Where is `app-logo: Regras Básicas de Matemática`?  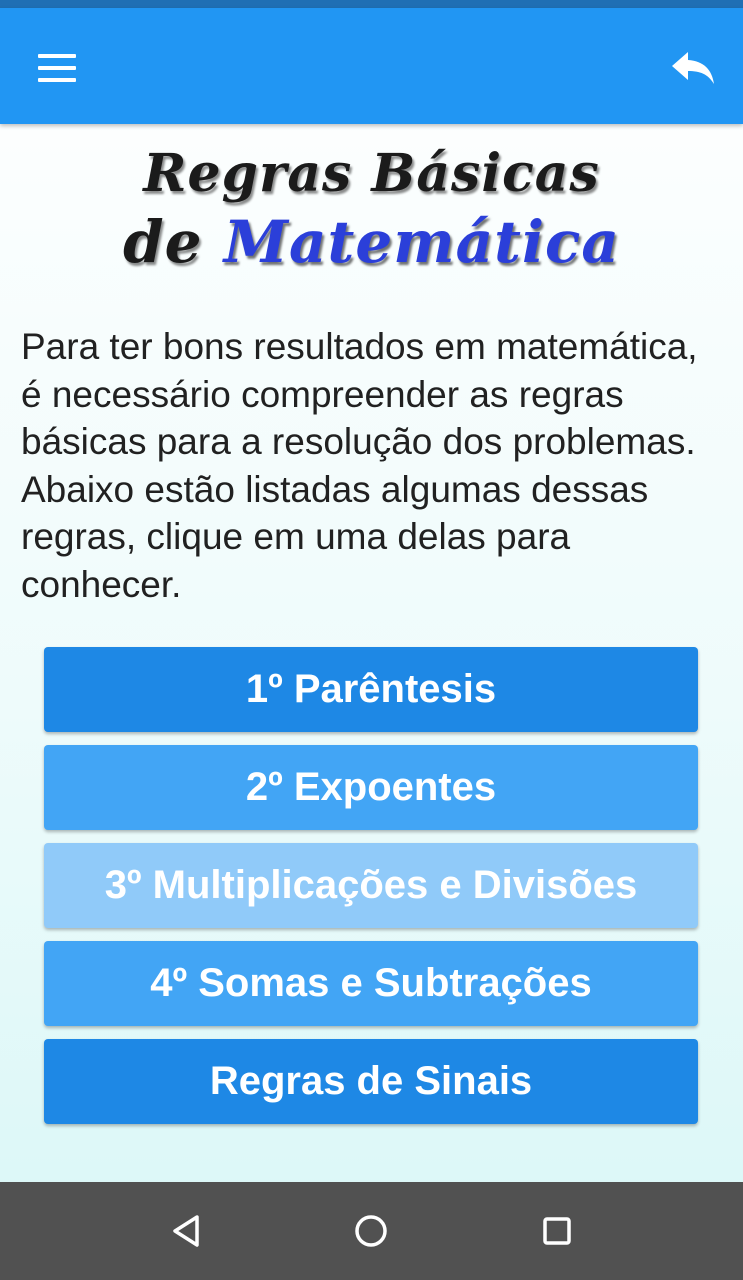
app-logo: Regras Básicas de Matemática is located at coordinates (371, 210).